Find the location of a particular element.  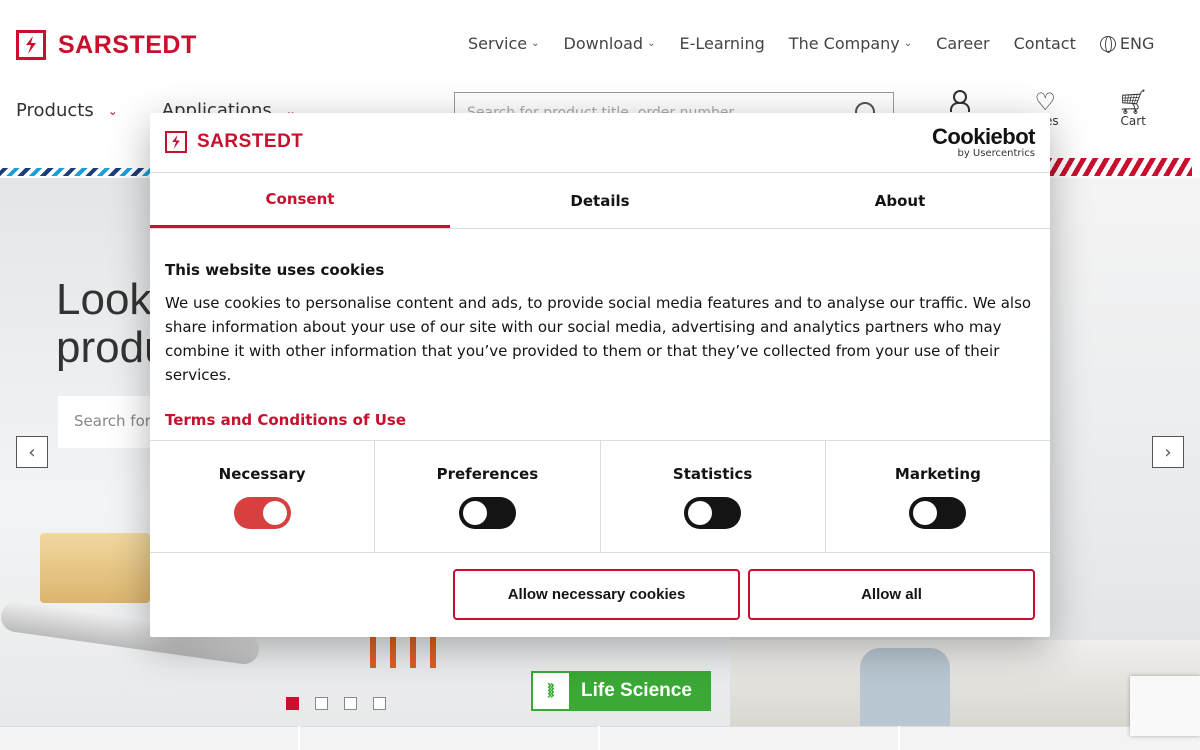

nav-products: Products ⌄ is located at coordinates (67, 110).